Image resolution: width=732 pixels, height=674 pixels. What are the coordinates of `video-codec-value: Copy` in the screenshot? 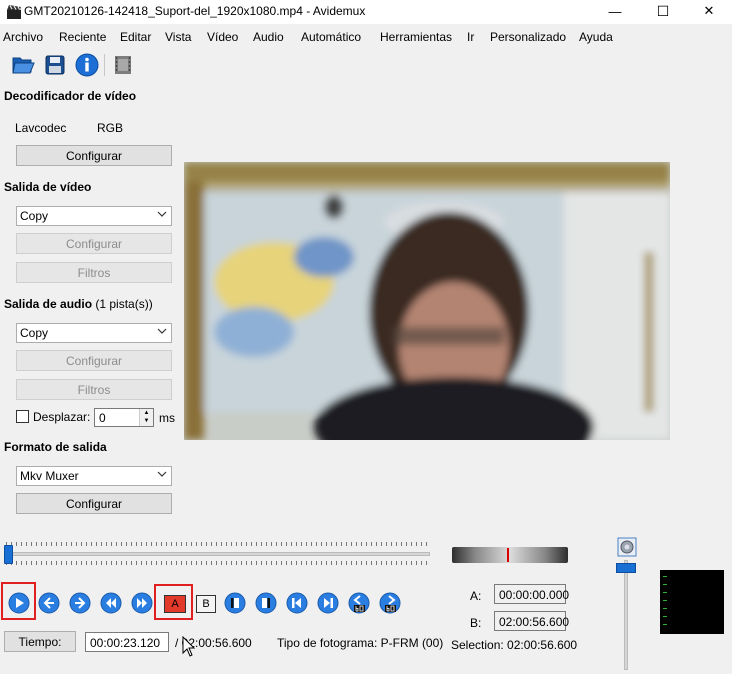 It's located at (34, 216).